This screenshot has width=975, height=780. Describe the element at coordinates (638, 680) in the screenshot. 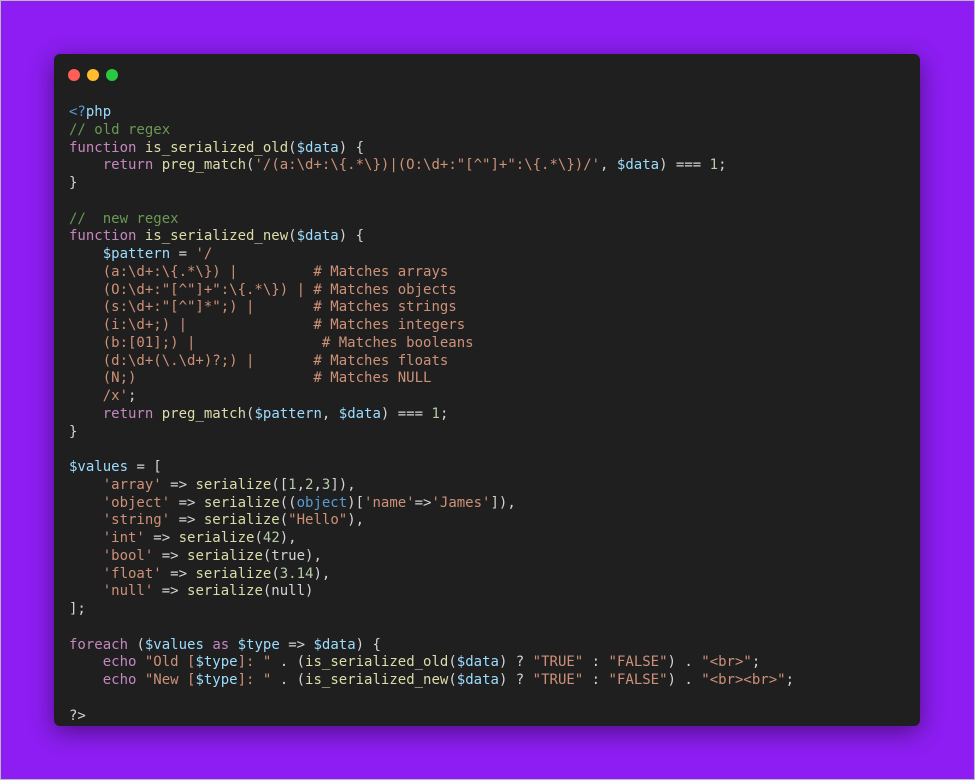

I see `code-token: "FALSE"` at that location.